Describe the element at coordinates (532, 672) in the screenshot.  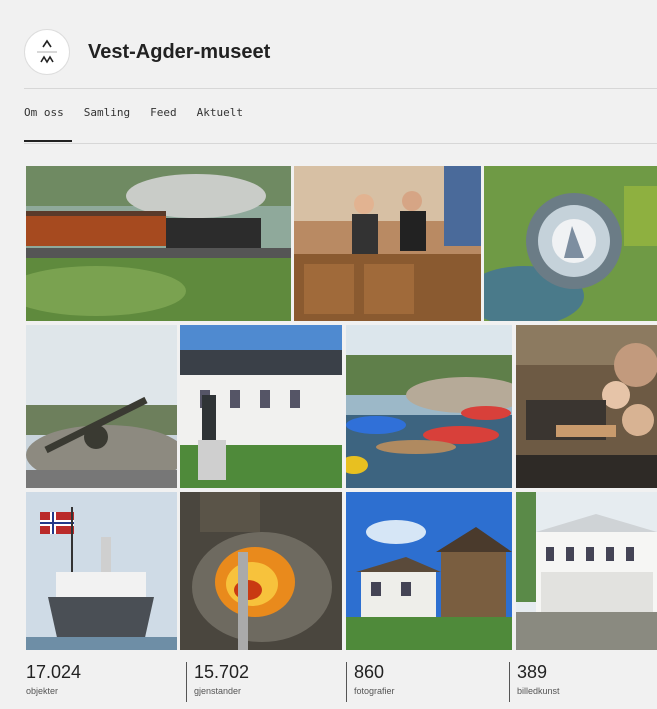
I see `stat-value: 389` at that location.